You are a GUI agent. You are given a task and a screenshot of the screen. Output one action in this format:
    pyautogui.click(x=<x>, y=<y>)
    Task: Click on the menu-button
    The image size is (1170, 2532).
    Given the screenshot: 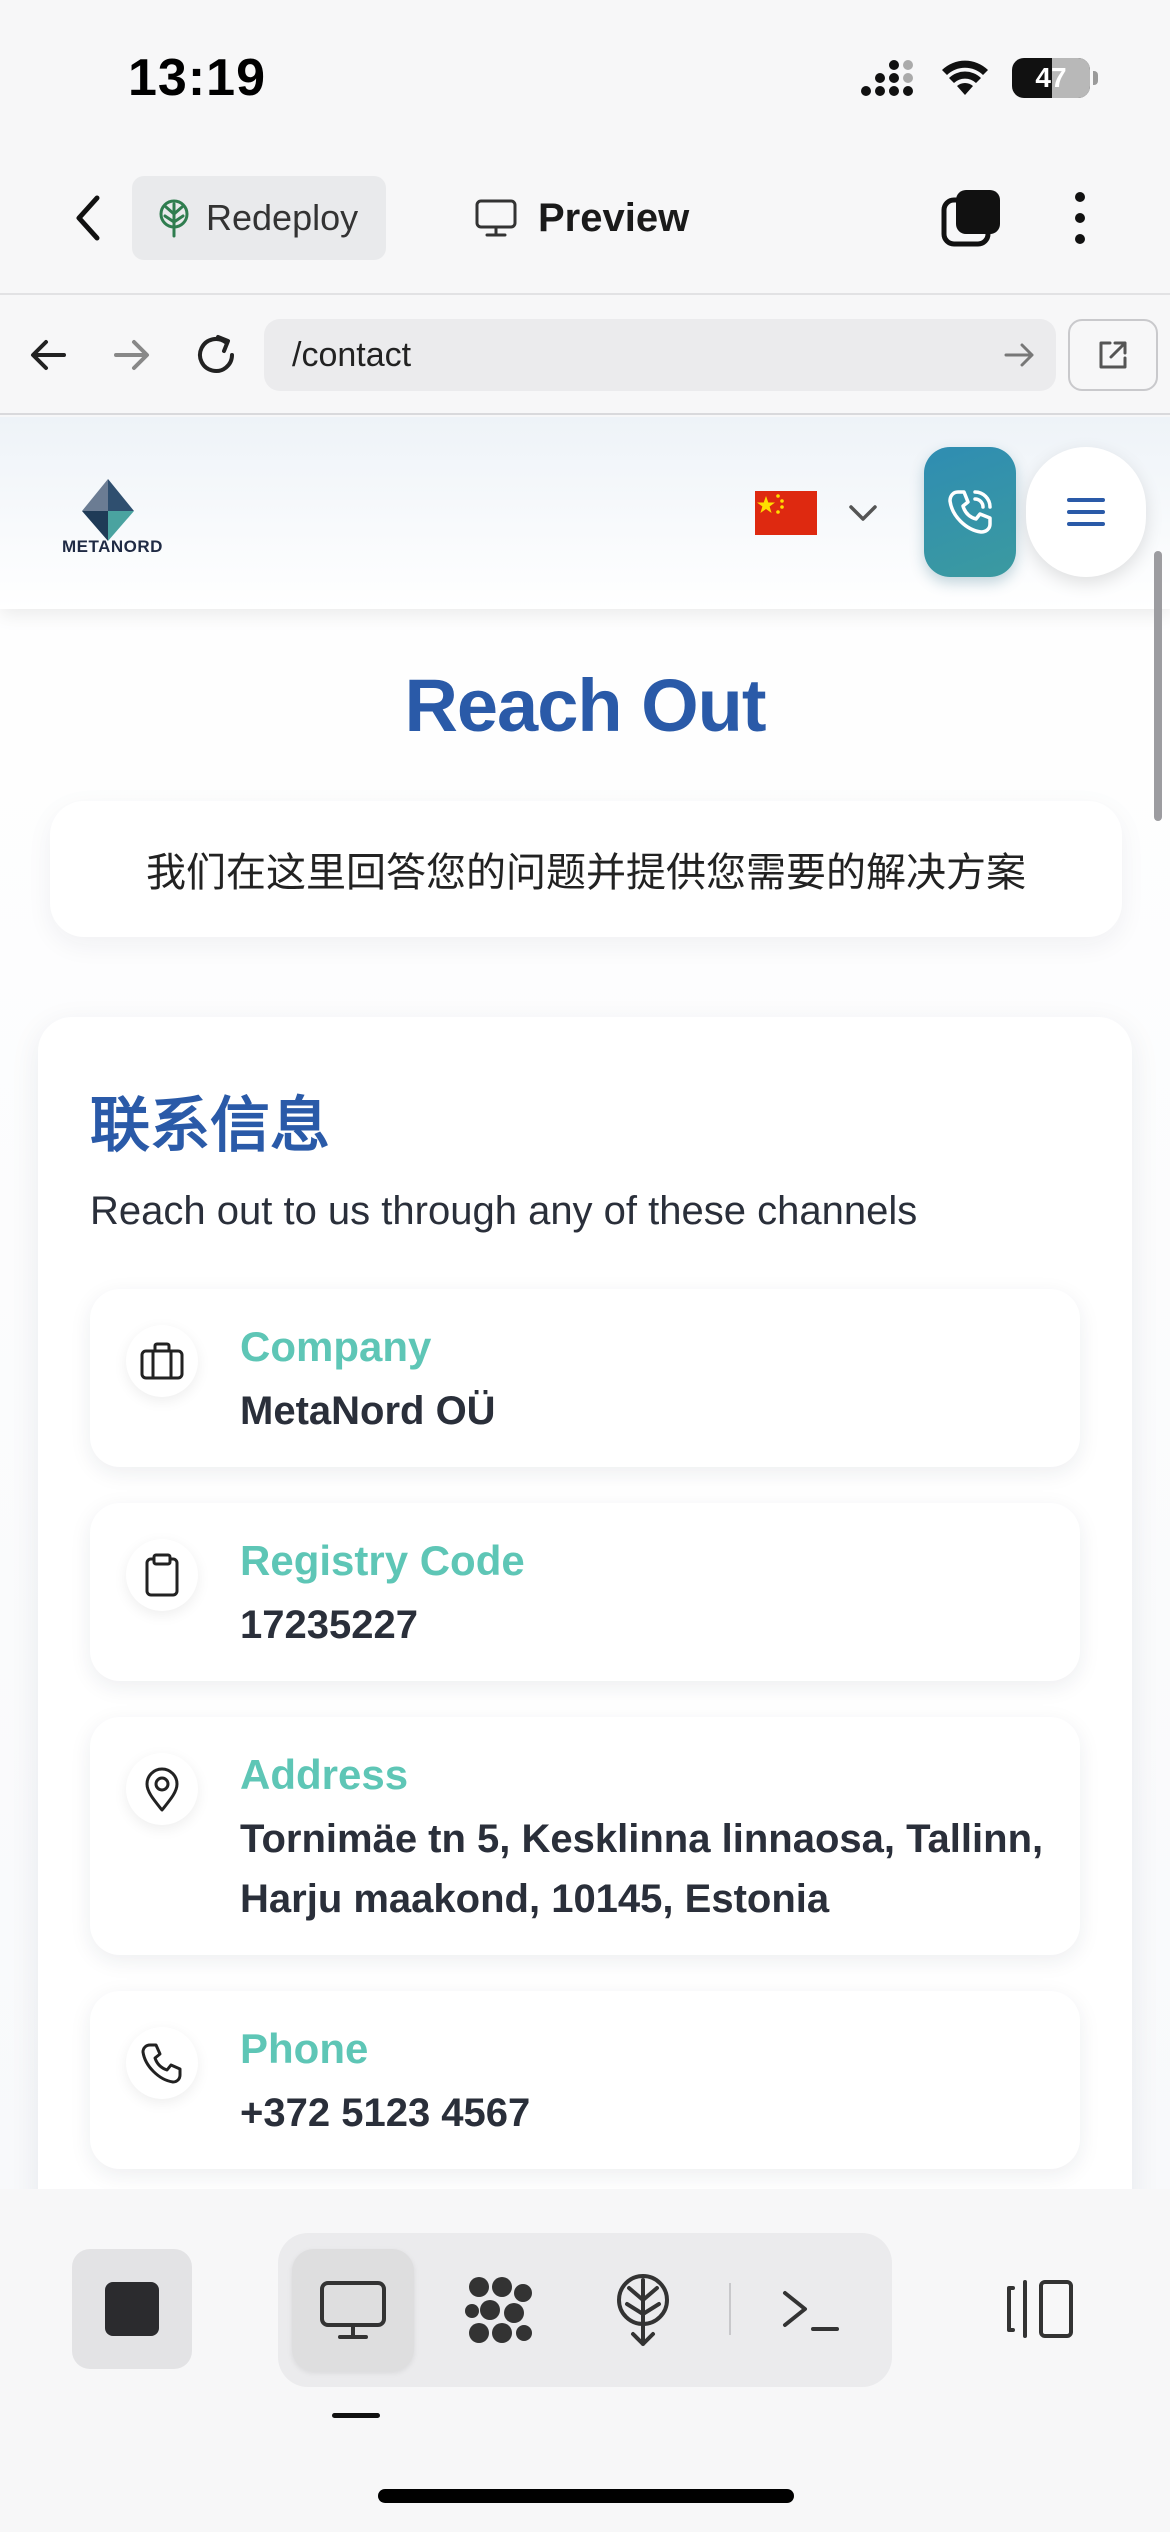 What is the action you would take?
    pyautogui.click(x=1086, y=512)
    